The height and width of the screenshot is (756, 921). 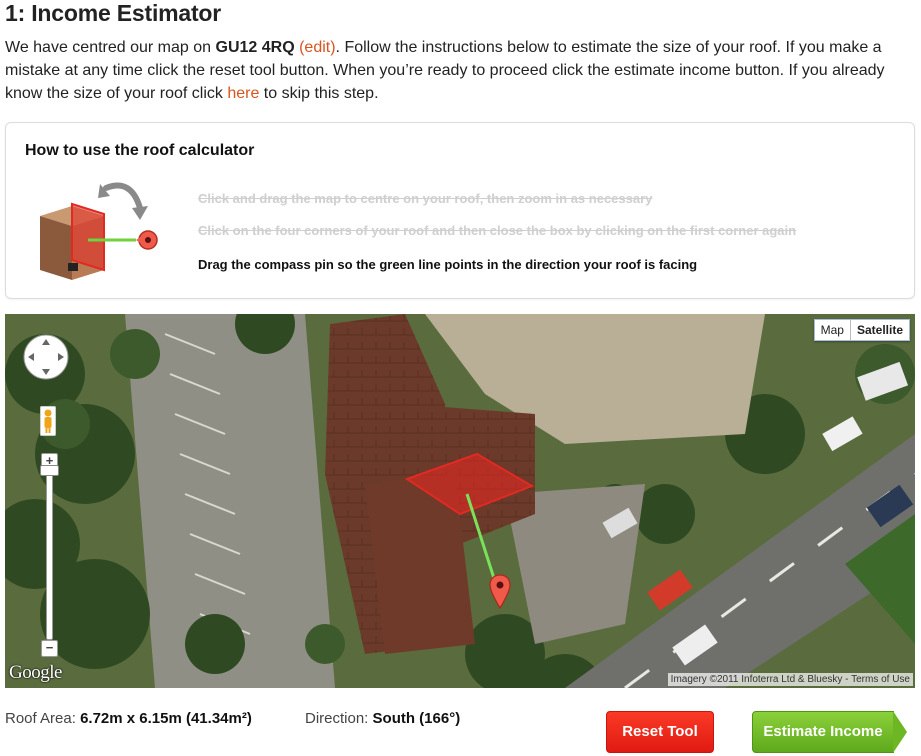 I want to click on map-type-satellite-button: Satellite, so click(x=879, y=330).